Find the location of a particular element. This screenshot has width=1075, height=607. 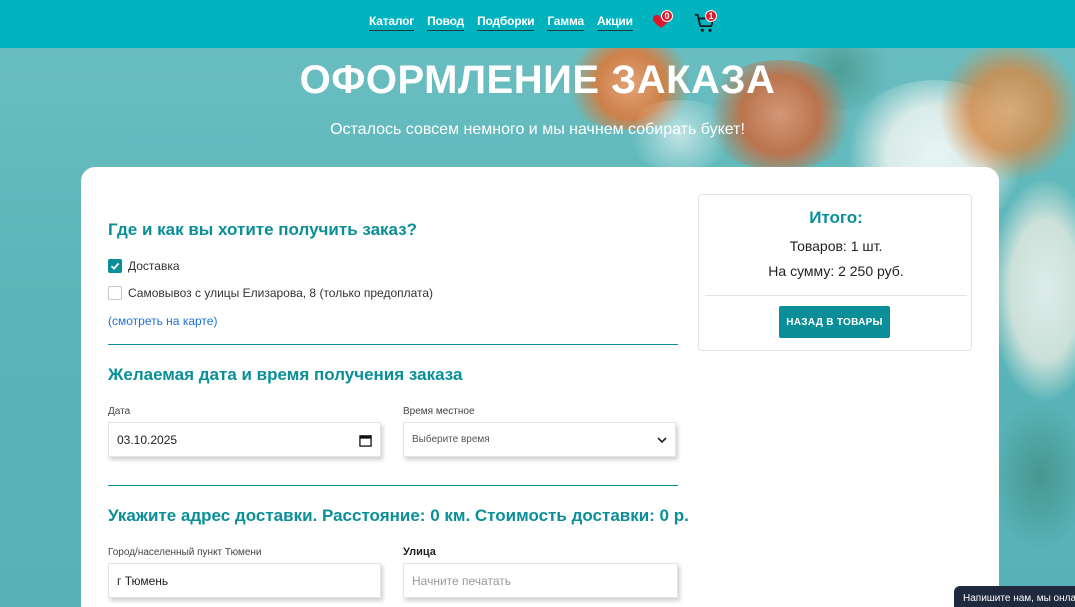

wishlist-count-badge: 0 is located at coordinates (667, 16).